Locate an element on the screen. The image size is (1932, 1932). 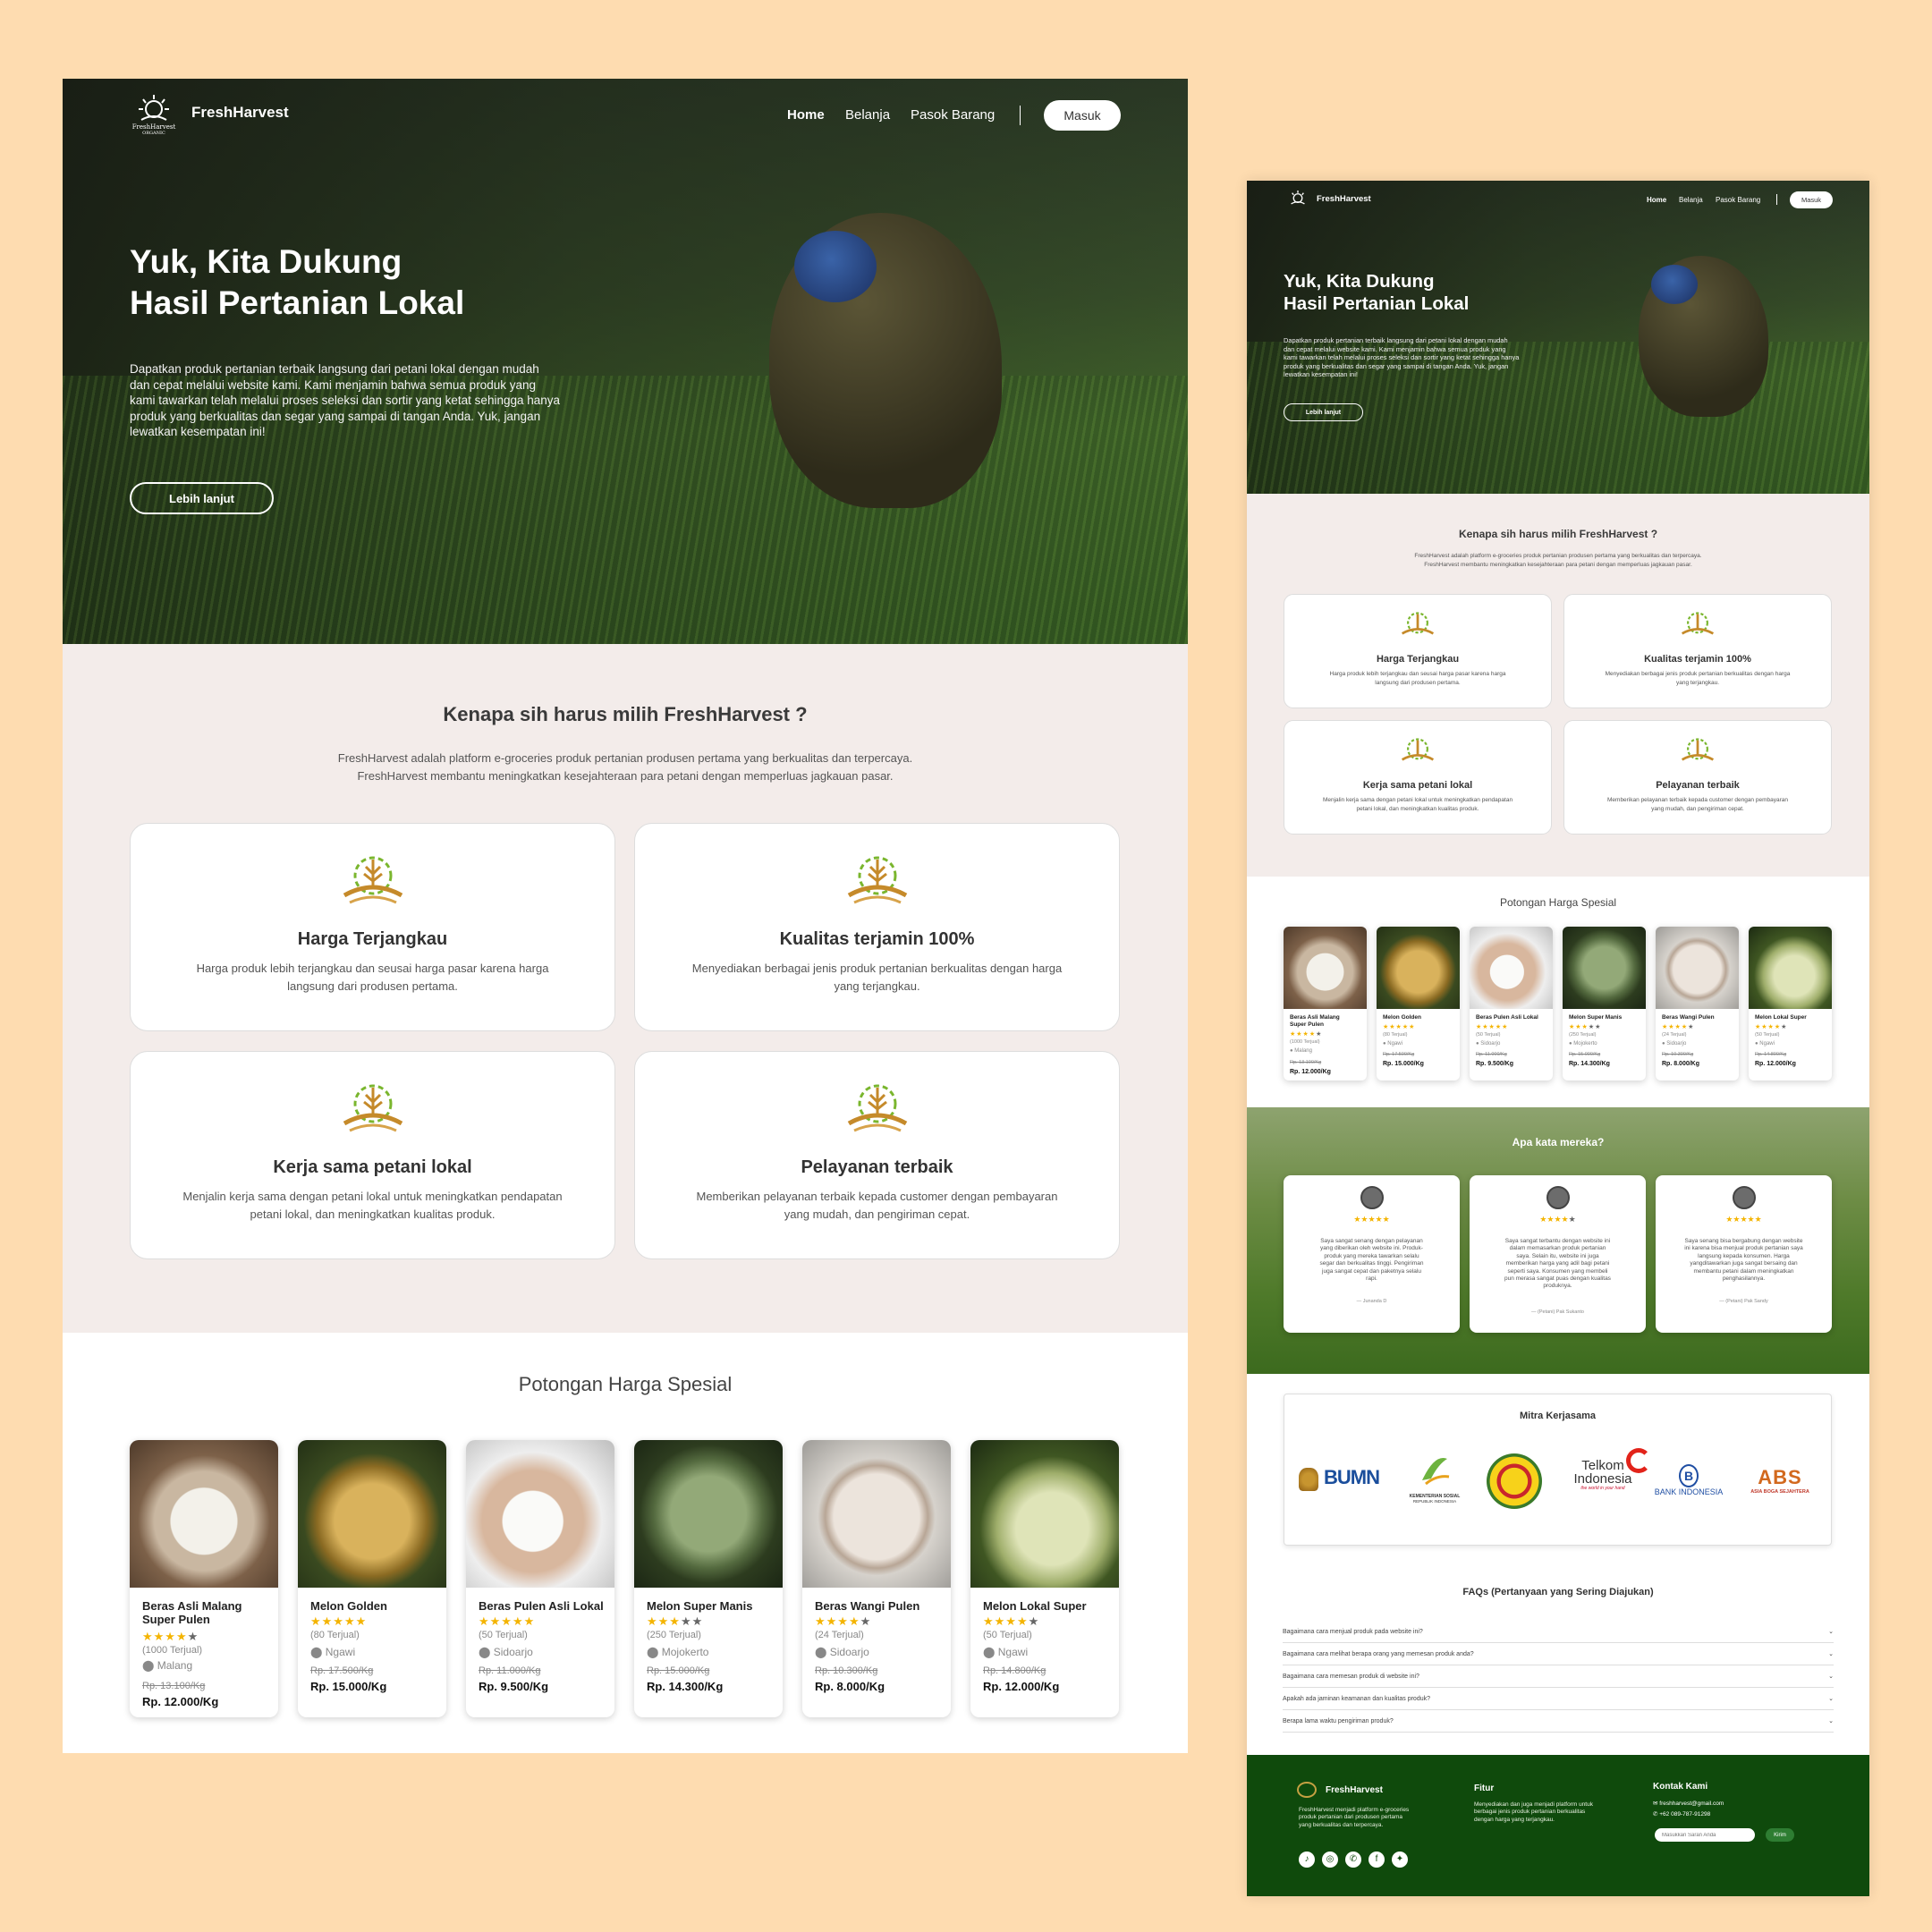
brand-logo-icon is located at coordinates (1297, 198).